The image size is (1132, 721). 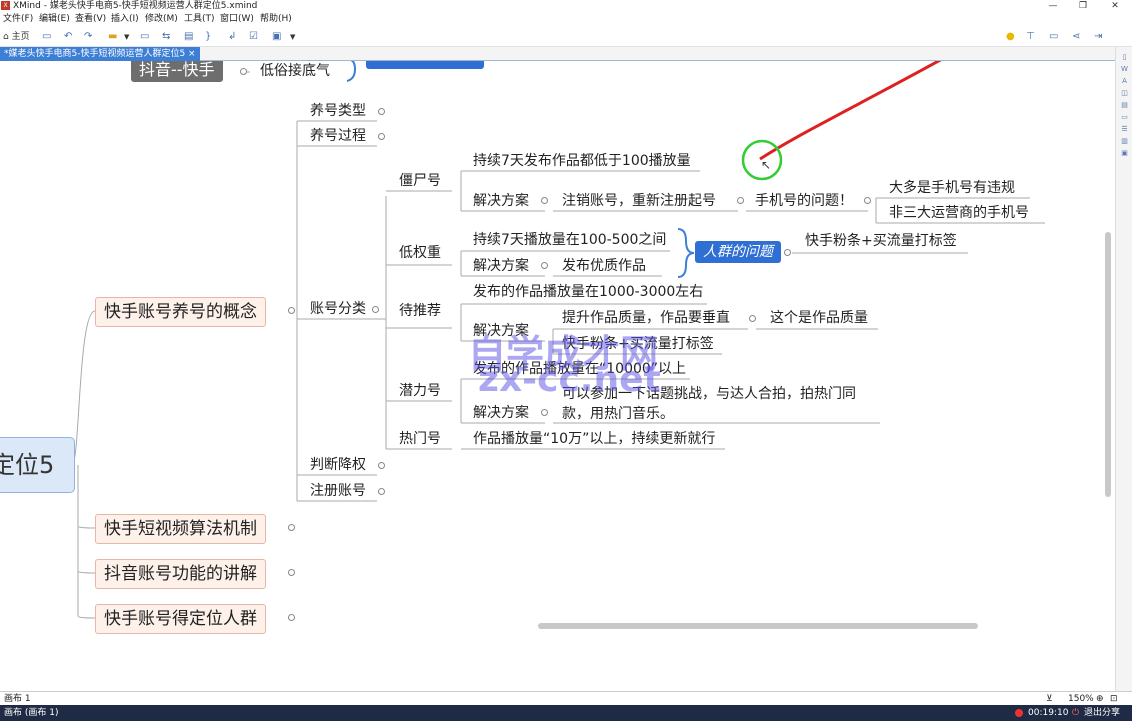 What do you see at coordinates (618, 414) in the screenshot?
I see `topic-potential-solution-line2: 款，用热门音乐。` at bounding box center [618, 414].